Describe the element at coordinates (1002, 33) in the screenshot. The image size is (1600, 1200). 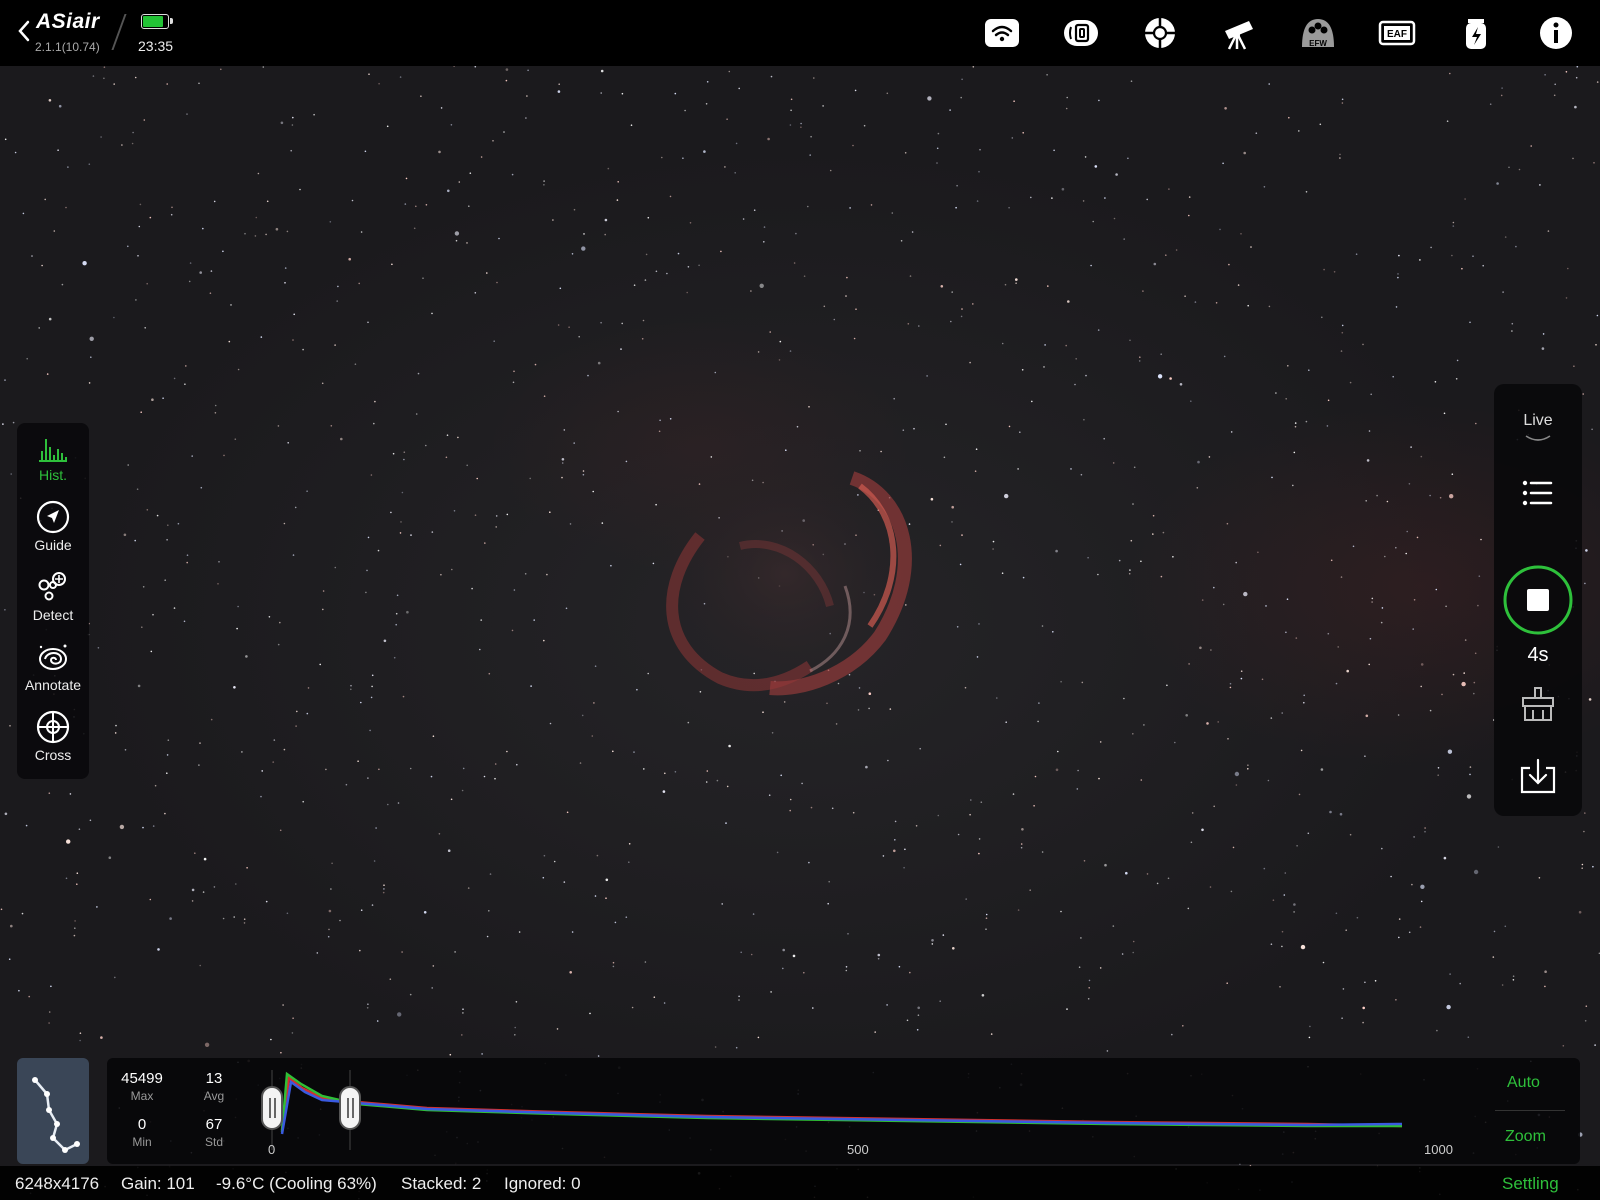
I see `wifi-icon` at that location.